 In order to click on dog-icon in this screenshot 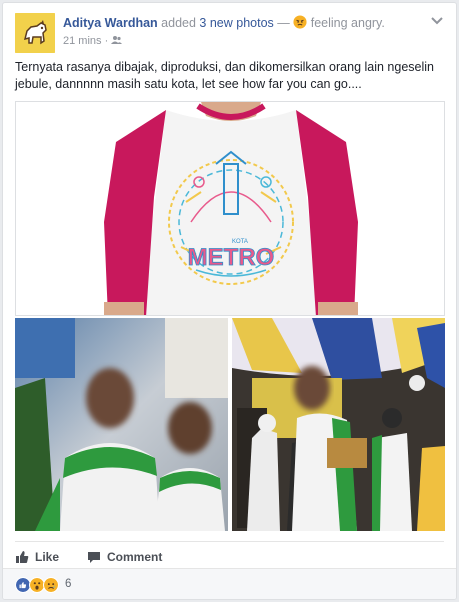, I will do `click(35, 33)`.